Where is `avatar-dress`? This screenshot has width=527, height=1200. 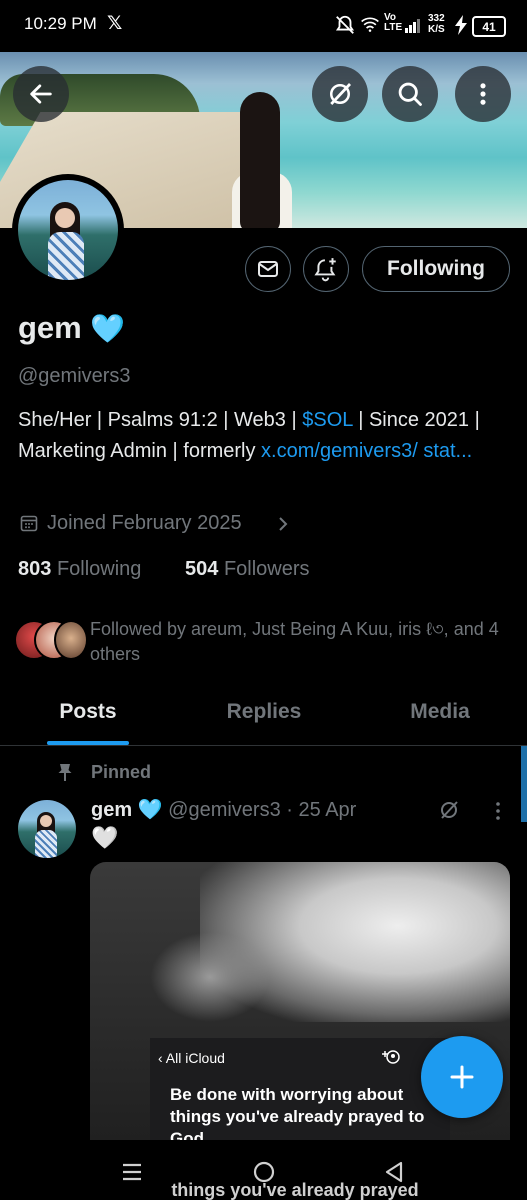 avatar-dress is located at coordinates (66, 256).